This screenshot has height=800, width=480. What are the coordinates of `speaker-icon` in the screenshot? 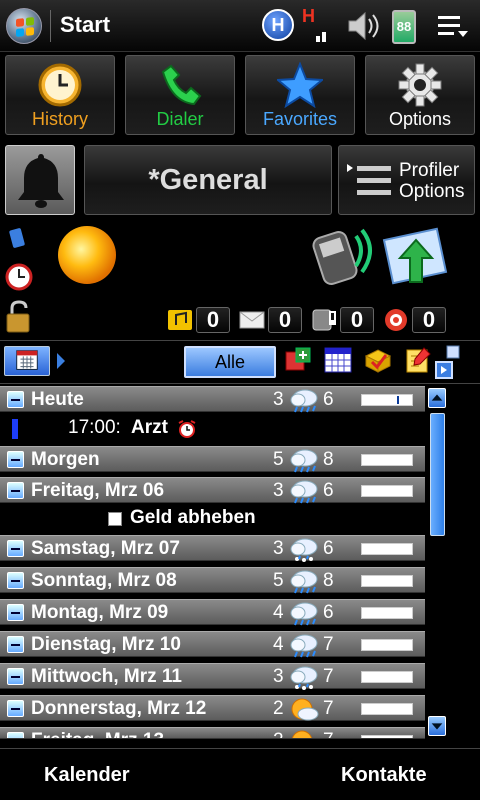 It's located at (363, 26).